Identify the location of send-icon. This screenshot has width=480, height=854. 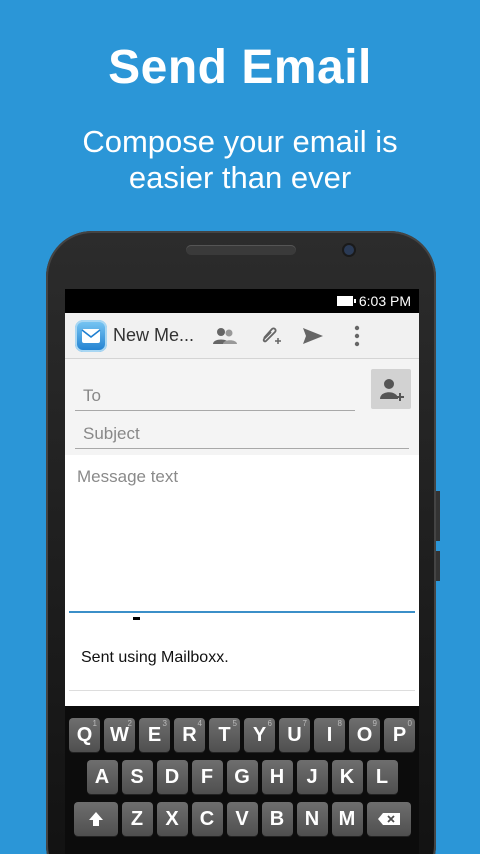
(313, 336).